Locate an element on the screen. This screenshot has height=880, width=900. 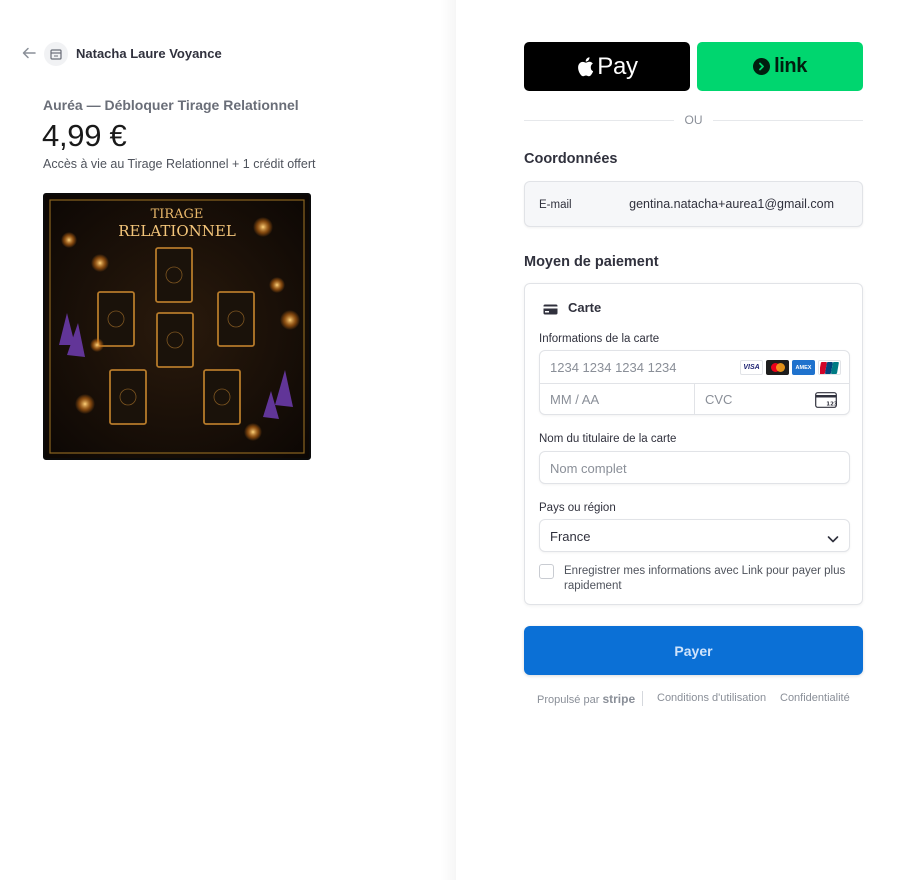
merchant-name: Natacha Laure Voyance is located at coordinates (149, 53).